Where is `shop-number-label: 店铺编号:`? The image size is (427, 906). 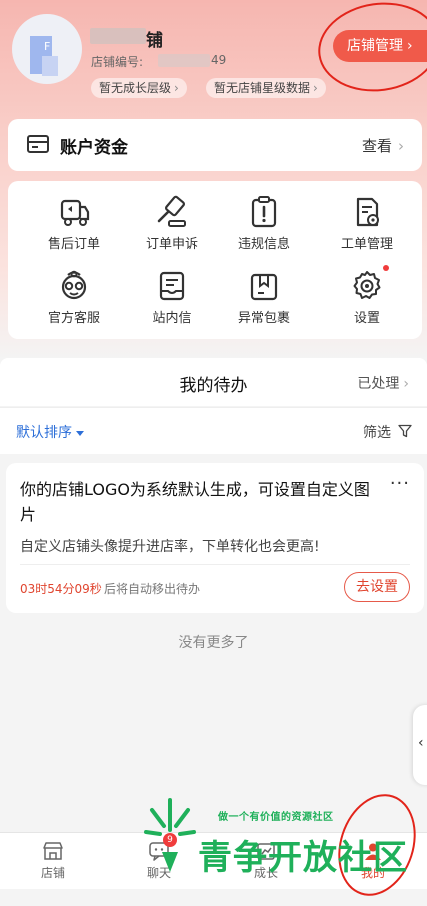 shop-number-label: 店铺编号: is located at coordinates (117, 62).